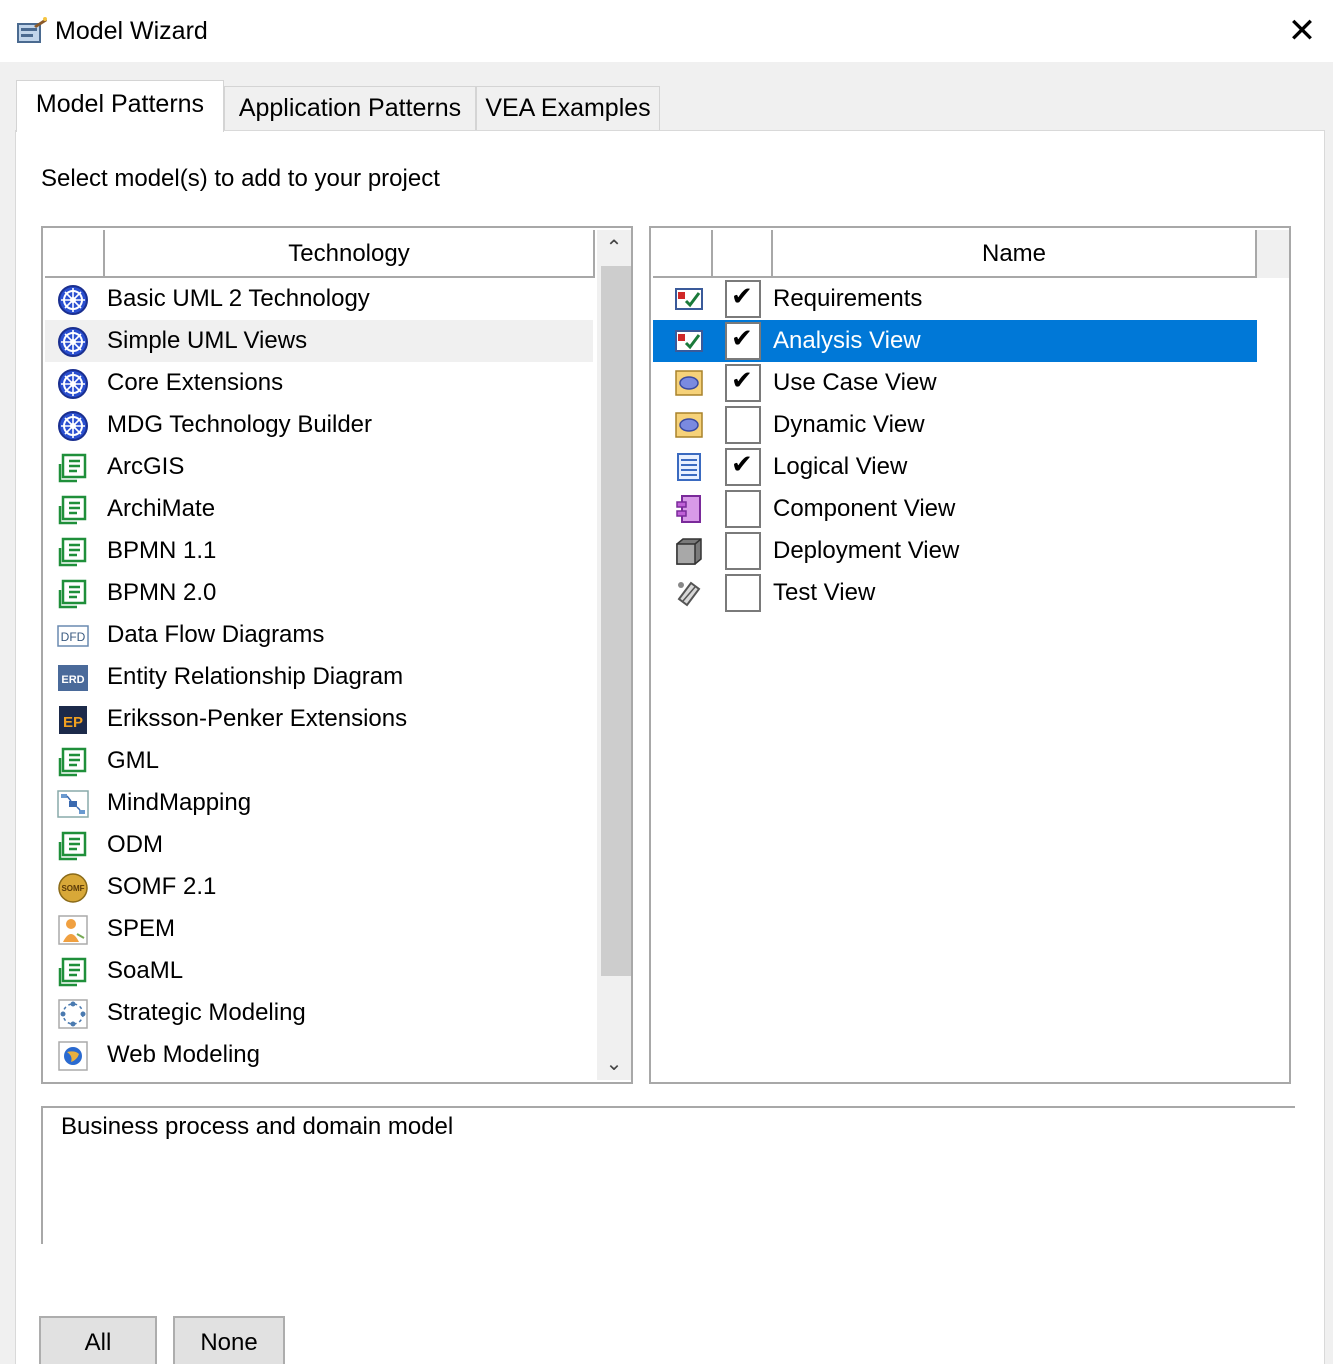  What do you see at coordinates (319, 509) in the screenshot?
I see `technology-list-item: ArchiMate` at bounding box center [319, 509].